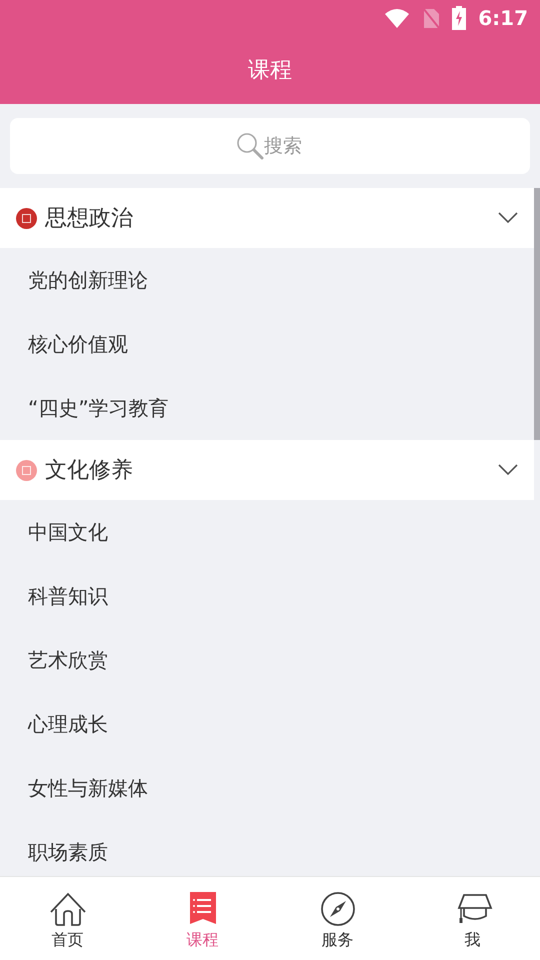 Image resolution: width=540 pixels, height=960 pixels. Describe the element at coordinates (98, 408) in the screenshot. I see `course-item: “四史”学习教育` at that location.